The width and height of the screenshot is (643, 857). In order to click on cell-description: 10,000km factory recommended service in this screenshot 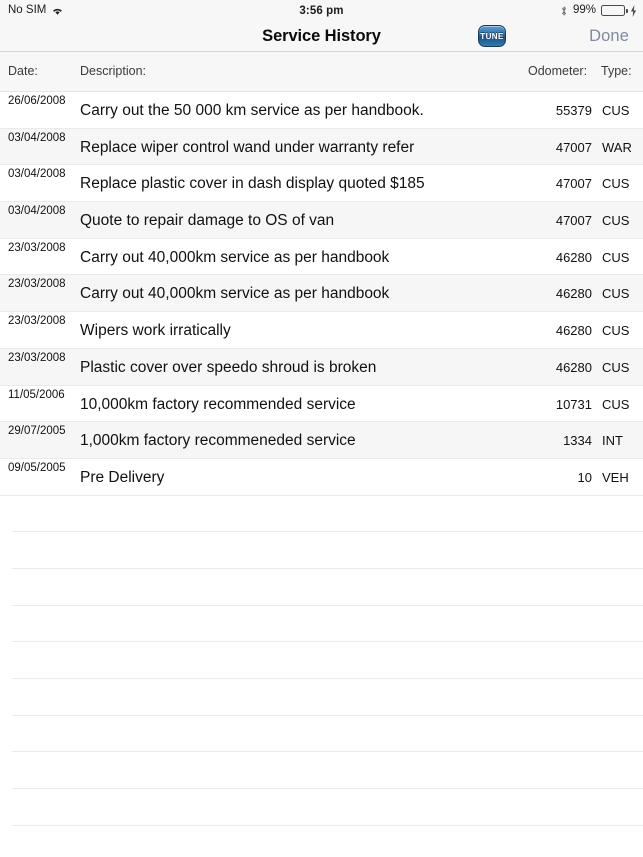, I will do `click(218, 404)`.